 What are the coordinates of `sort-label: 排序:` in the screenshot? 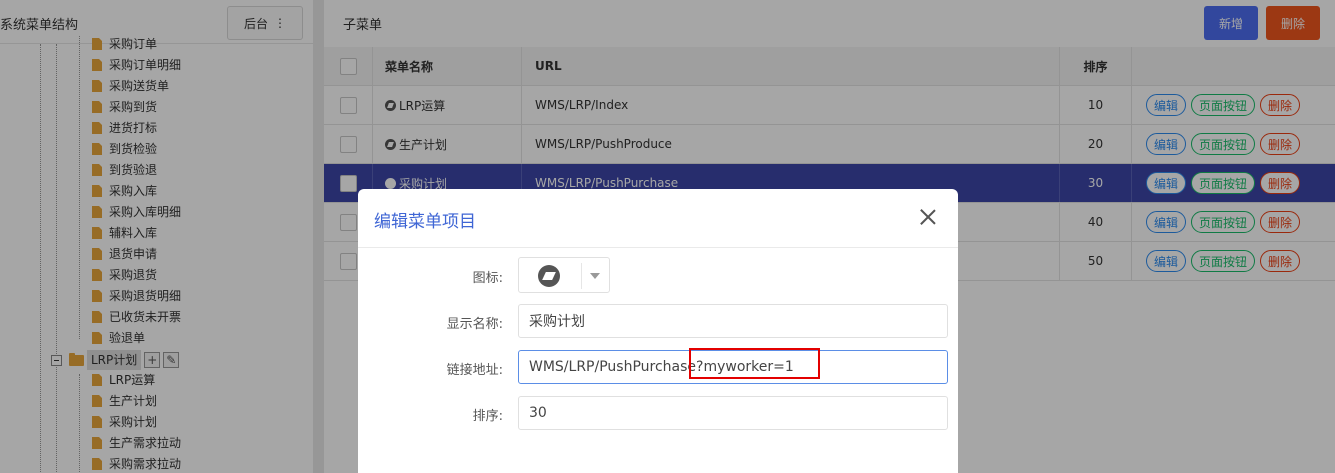 It's located at (487, 416).